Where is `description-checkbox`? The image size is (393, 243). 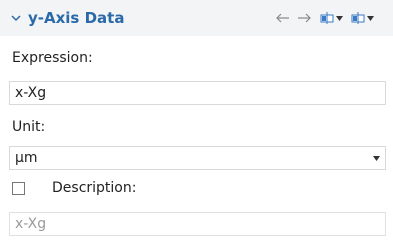 description-checkbox is located at coordinates (18, 188).